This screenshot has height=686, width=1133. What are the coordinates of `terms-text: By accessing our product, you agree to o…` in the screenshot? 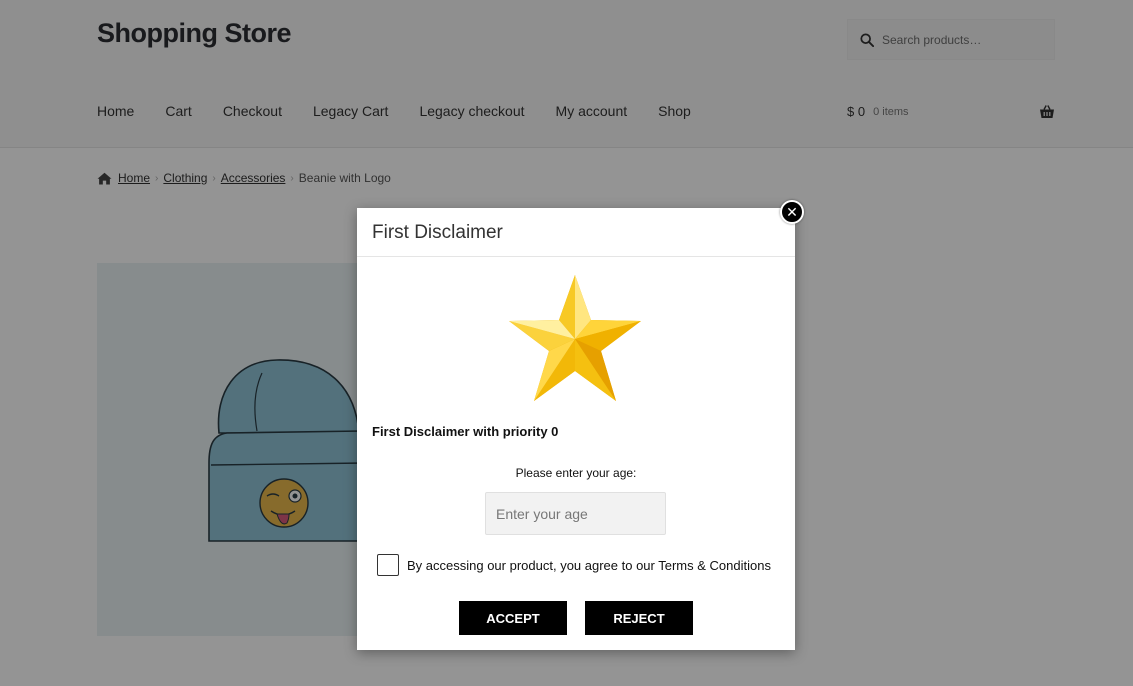 It's located at (589, 565).